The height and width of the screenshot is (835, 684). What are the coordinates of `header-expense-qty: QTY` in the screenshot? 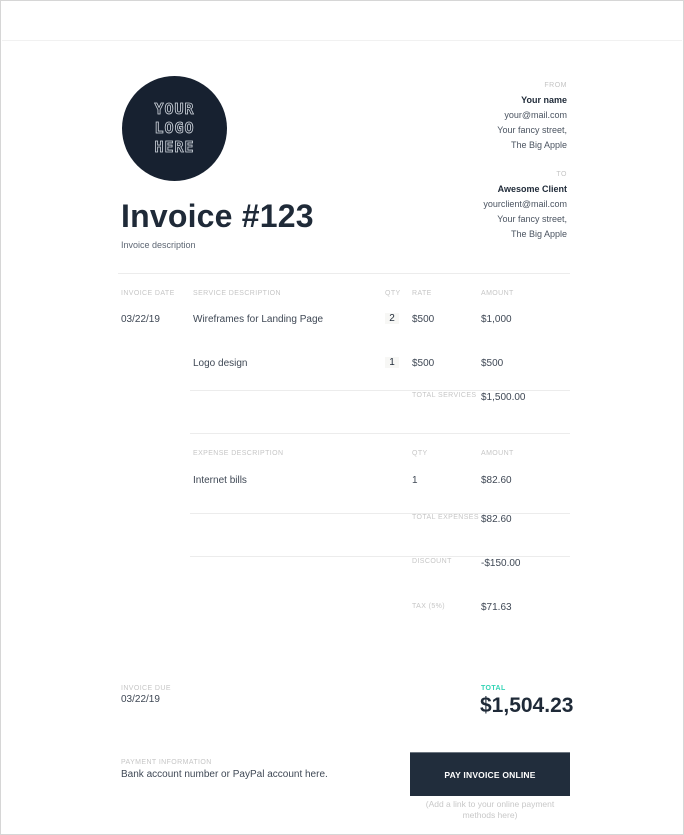 It's located at (420, 453).